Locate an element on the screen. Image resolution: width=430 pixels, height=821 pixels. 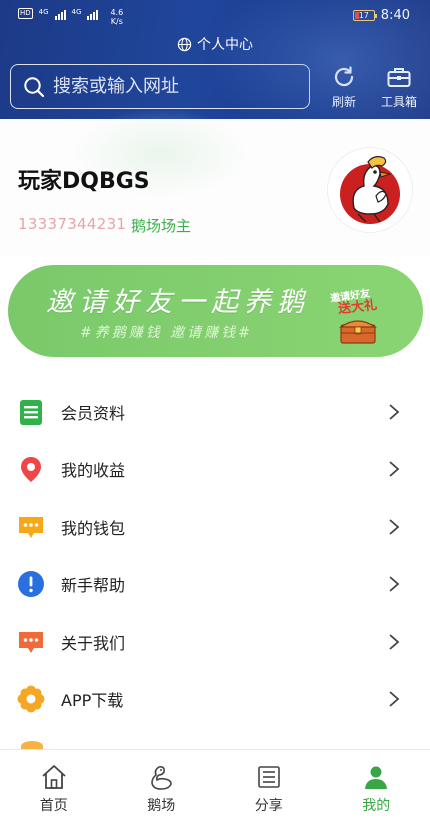
battery-level: 17 is located at coordinates (363, 15).